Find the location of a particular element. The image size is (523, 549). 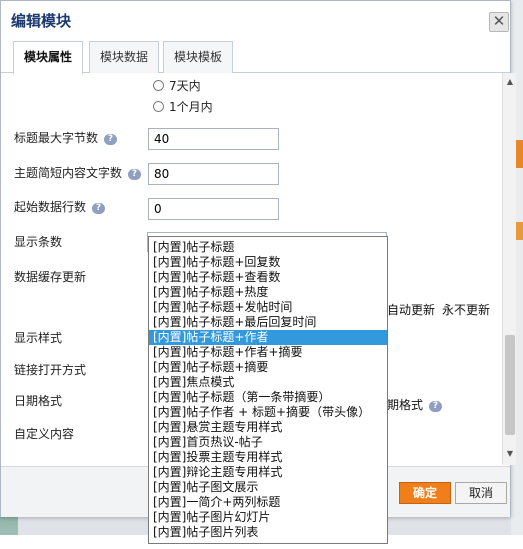

cache-update-label: 数据缓存更新 is located at coordinates (50, 277).